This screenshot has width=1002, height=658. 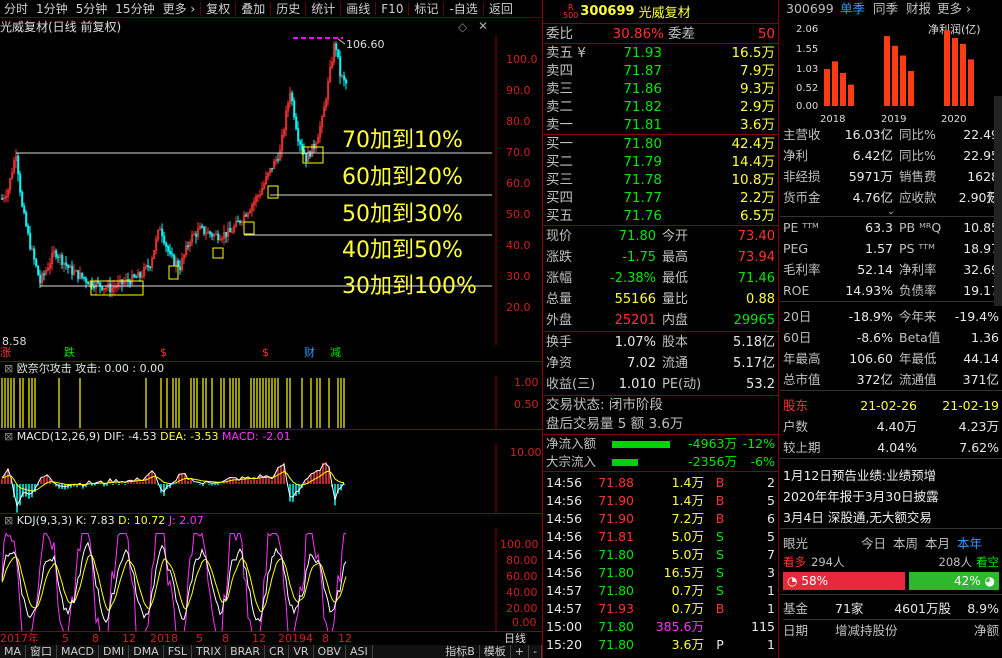 I want to click on zoom-out-button: -, so click(x=535, y=651).